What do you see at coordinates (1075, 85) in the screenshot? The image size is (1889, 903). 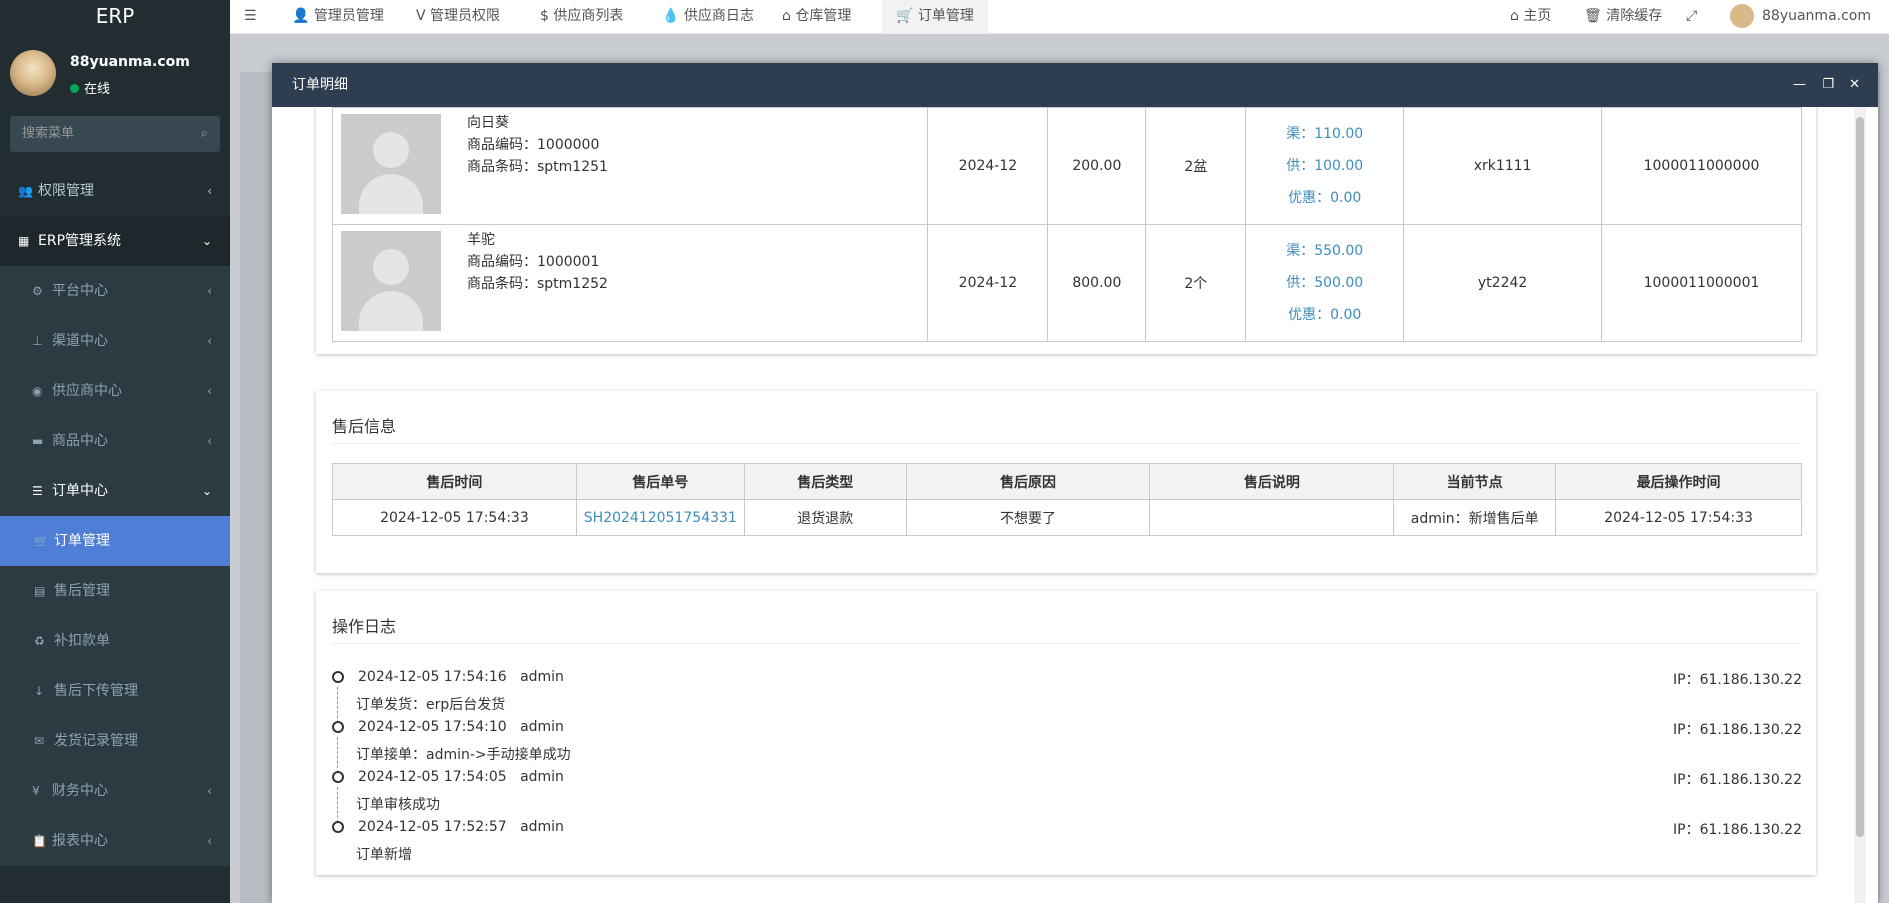 I see `modal-header: 订单明细` at bounding box center [1075, 85].